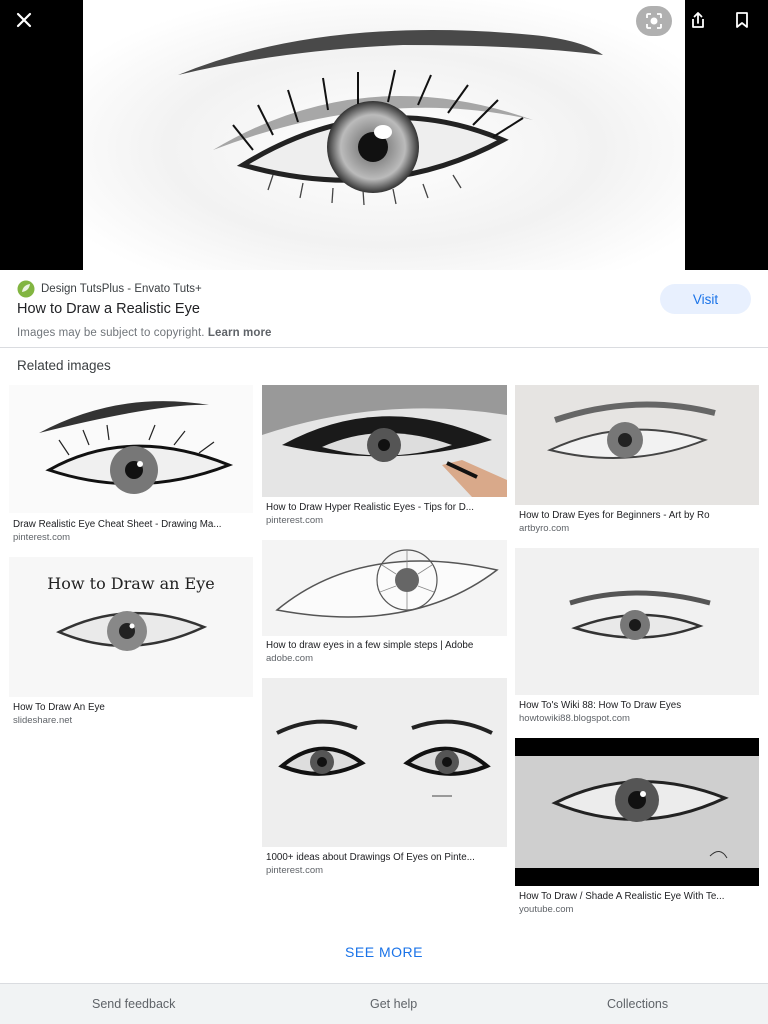  I want to click on thumbnail-text: How to Draw an Eye, so click(130, 583).